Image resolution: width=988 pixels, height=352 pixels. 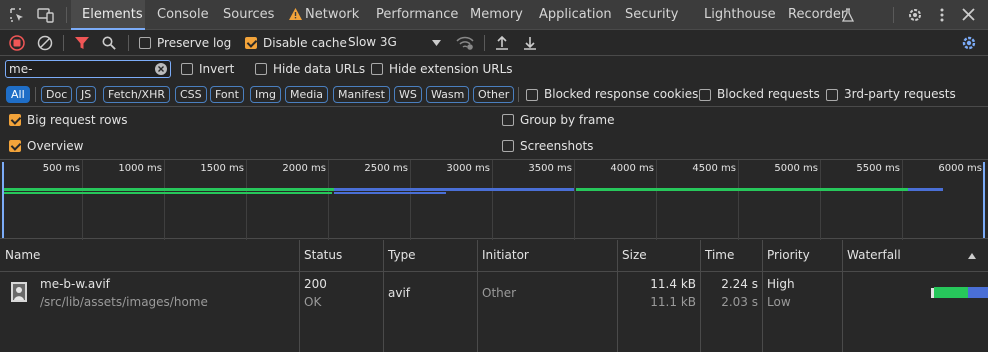 What do you see at coordinates (496, 14) in the screenshot?
I see `tab-memory: Memory` at bounding box center [496, 14].